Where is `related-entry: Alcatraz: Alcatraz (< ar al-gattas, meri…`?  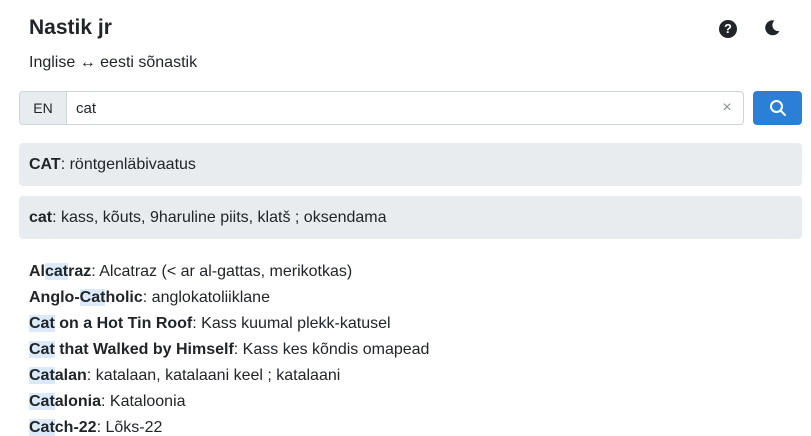
related-entry: Alcatraz: Alcatraz (< ar al-gattas, meri… is located at coordinates (229, 272).